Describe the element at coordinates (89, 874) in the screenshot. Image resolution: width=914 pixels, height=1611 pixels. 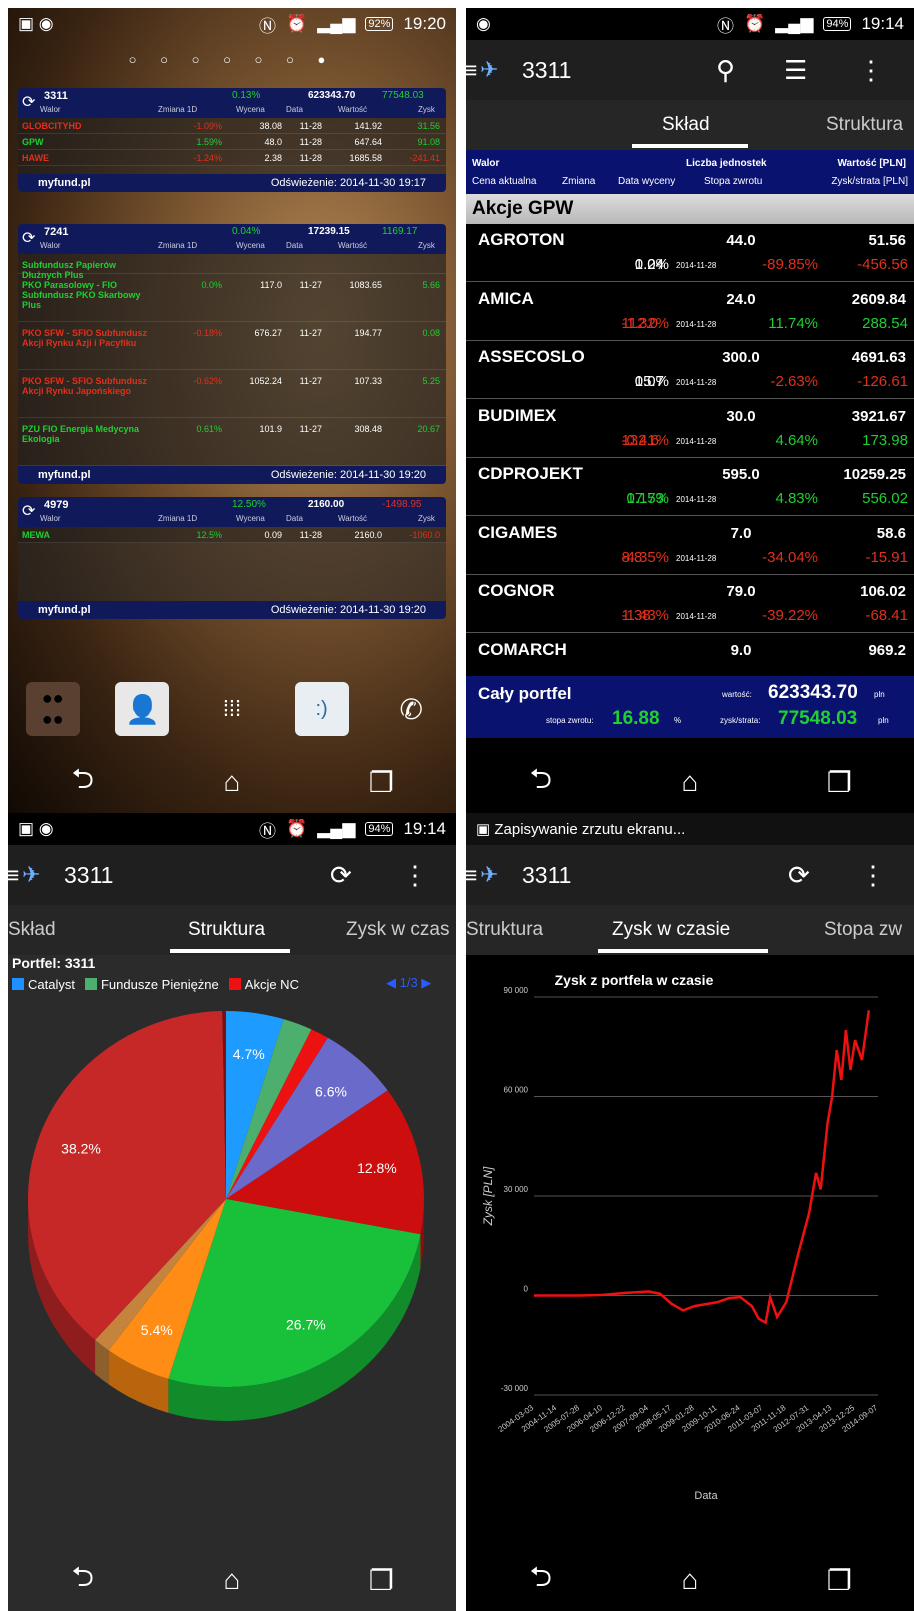
I see `portfolio-title: 3311` at that location.